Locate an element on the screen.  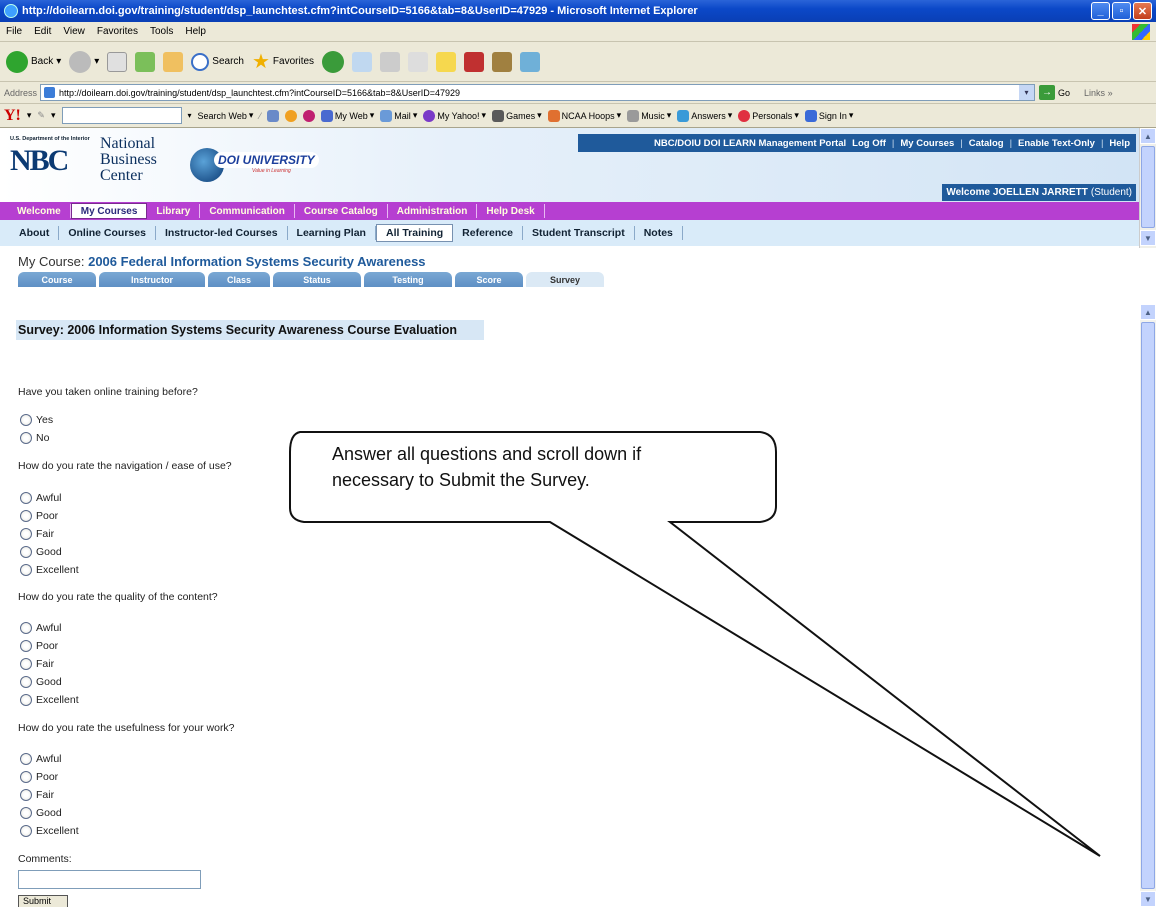
menu-edit: Edit is located at coordinates (42, 31).